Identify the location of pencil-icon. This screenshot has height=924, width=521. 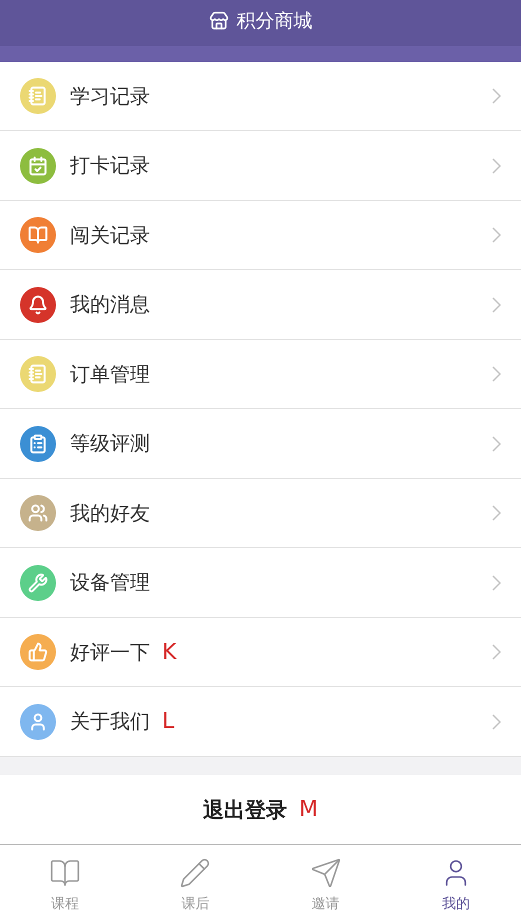
(195, 872).